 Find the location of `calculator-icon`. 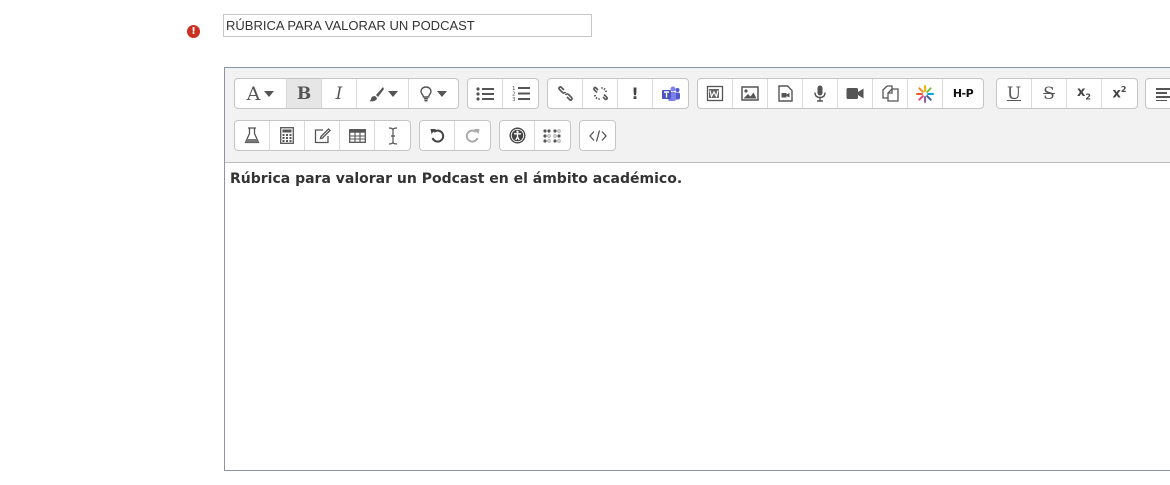

calculator-icon is located at coordinates (287, 135).